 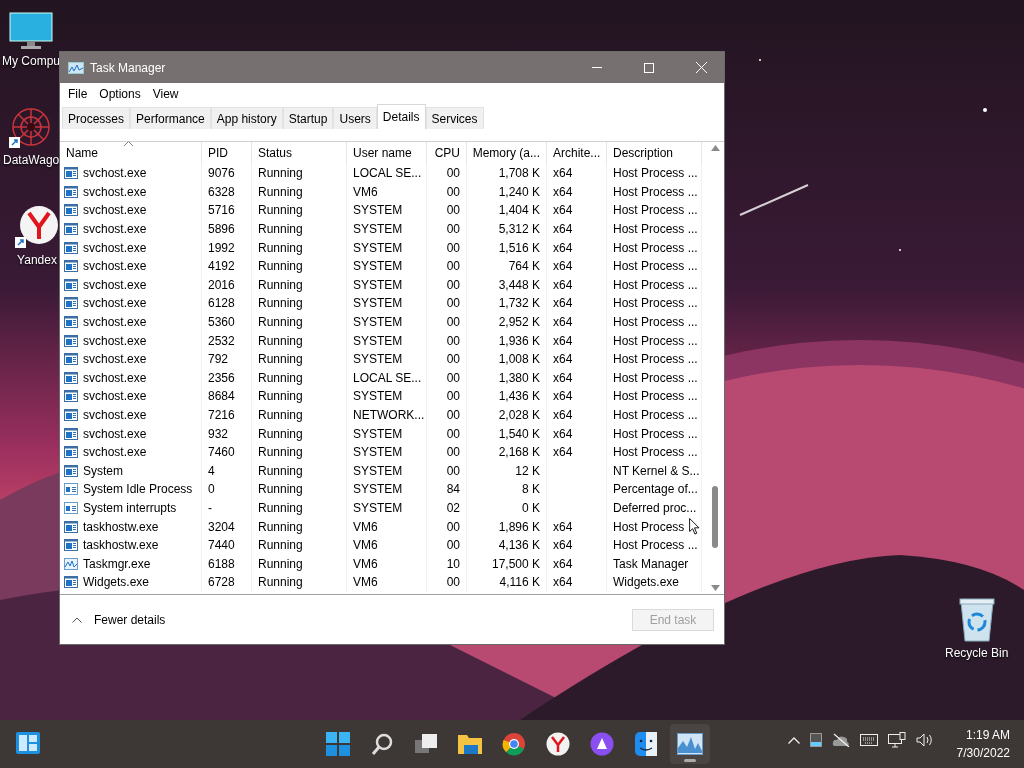 I want to click on table-cell: 6328, so click(x=221, y=191).